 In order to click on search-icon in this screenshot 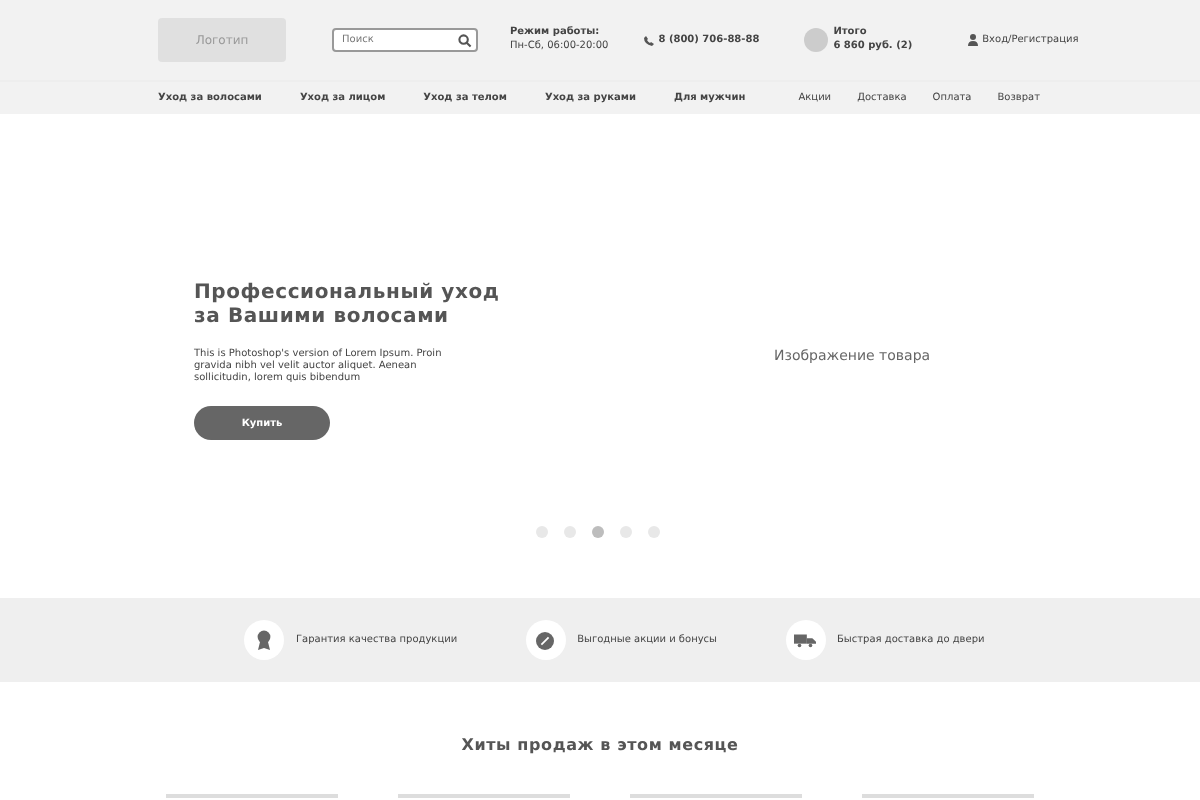, I will do `click(465, 40)`.